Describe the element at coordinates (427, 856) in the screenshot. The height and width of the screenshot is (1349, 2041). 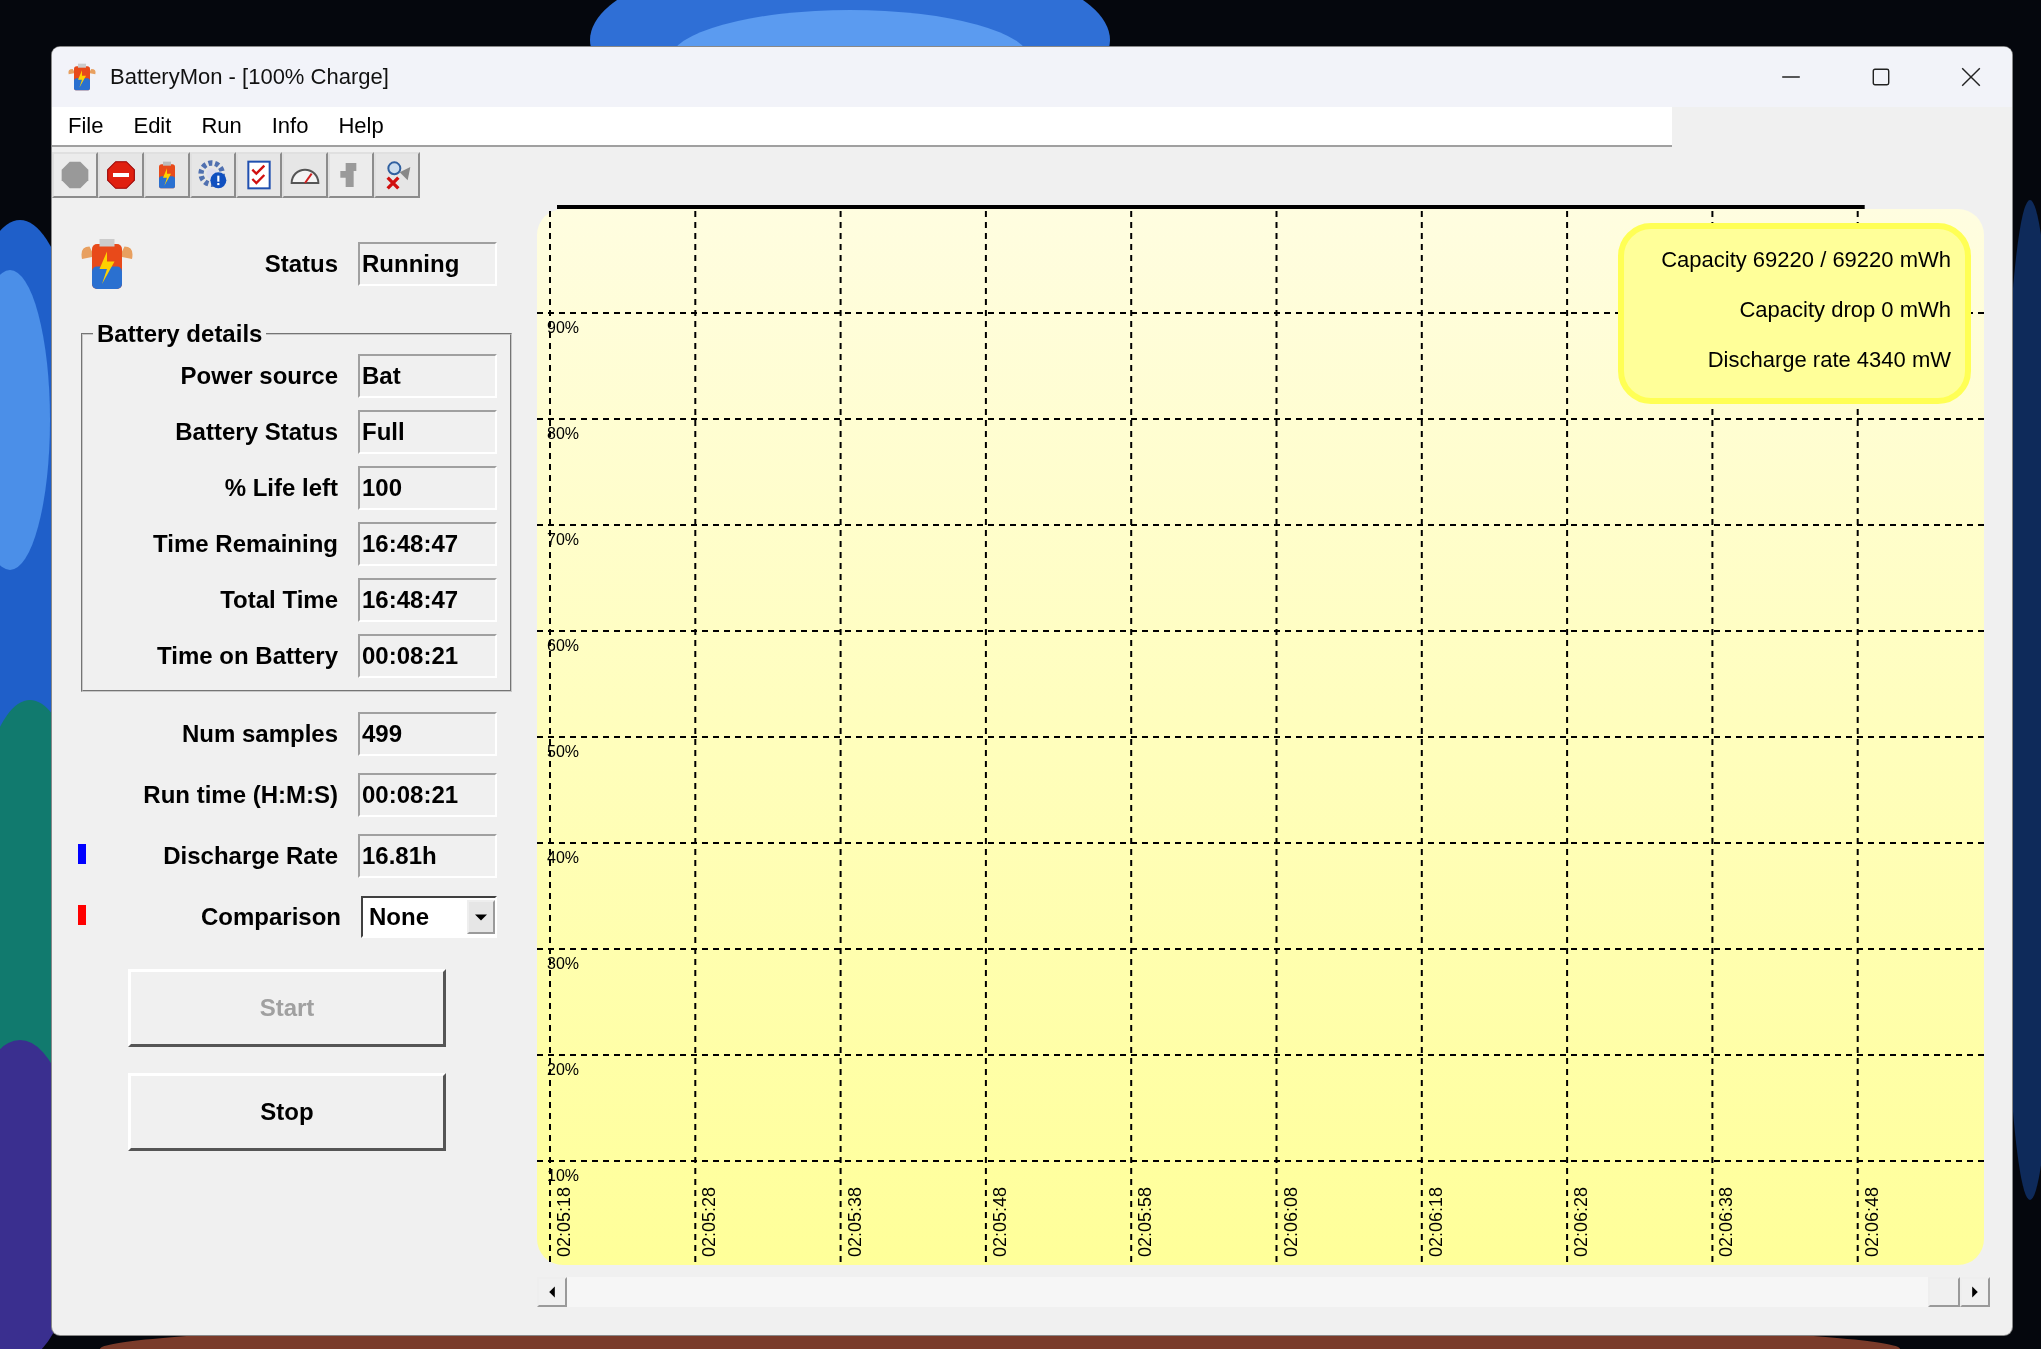
I see `value-field: 16.81h` at that location.